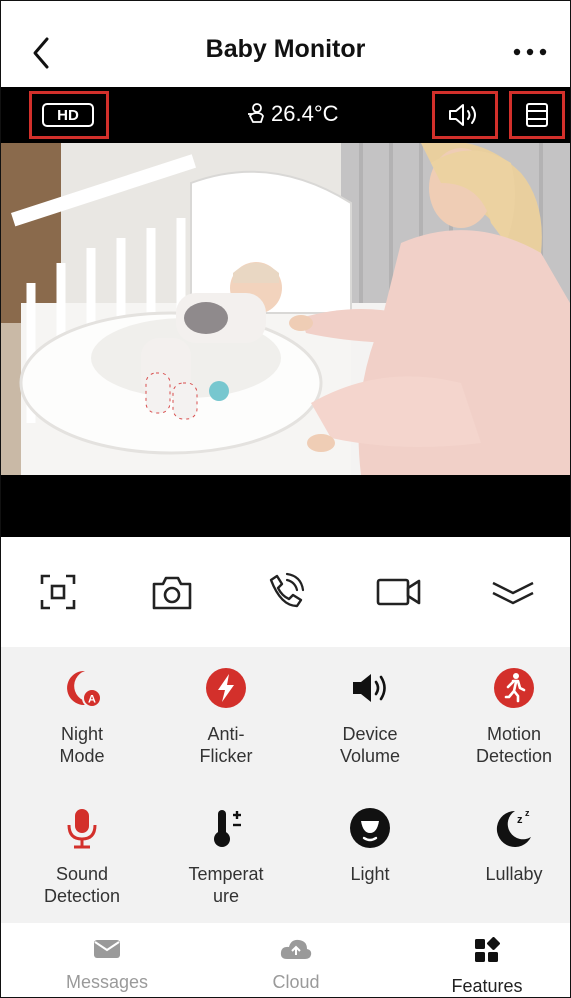  Describe the element at coordinates (296, 965) in the screenshot. I see `nav-cloud: Cloud` at that location.